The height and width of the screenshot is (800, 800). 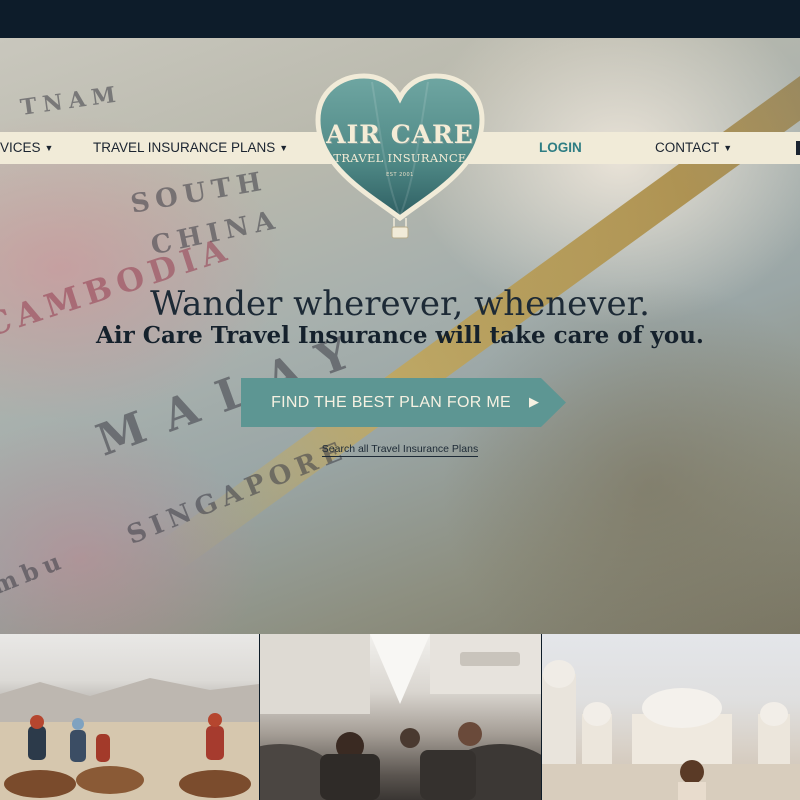 I want to click on palace-scene, so click(x=671, y=730).